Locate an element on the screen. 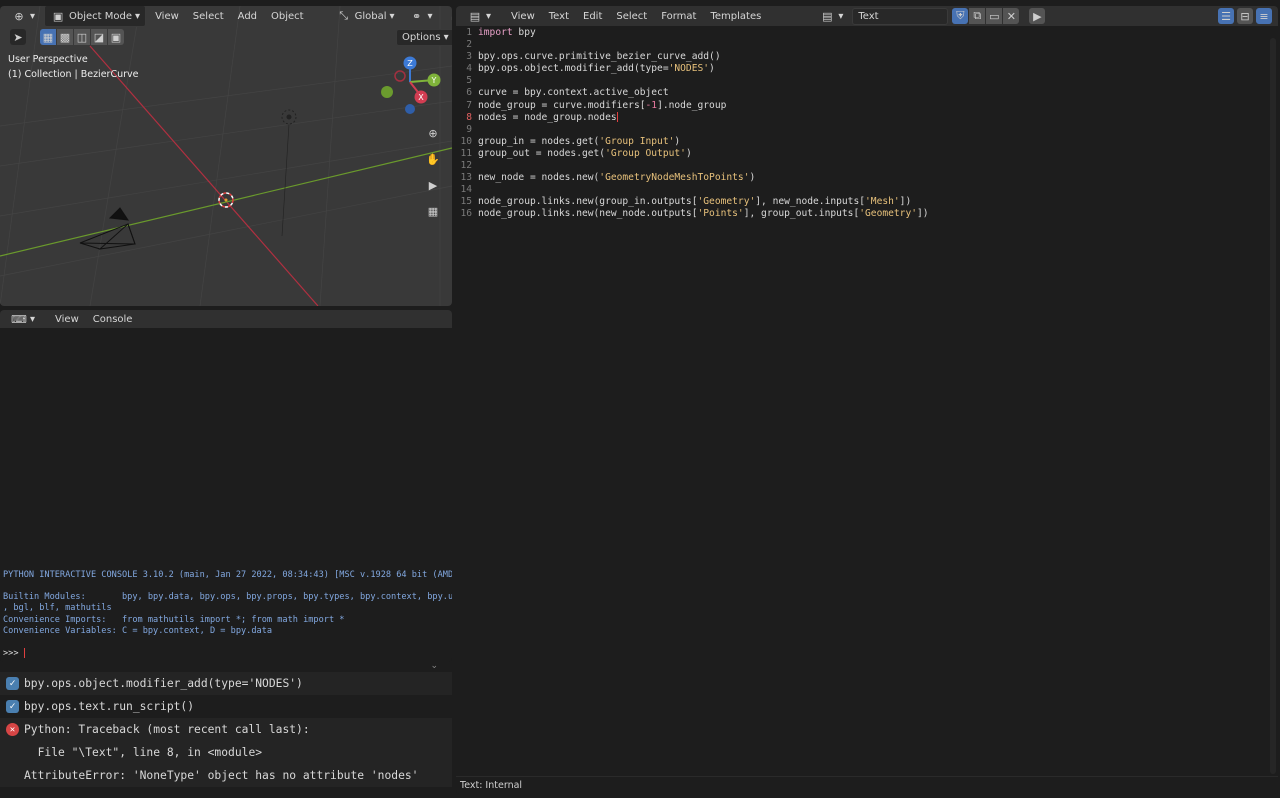 The height and width of the screenshot is (798, 1280). line-number: 16 is located at coordinates (466, 214).